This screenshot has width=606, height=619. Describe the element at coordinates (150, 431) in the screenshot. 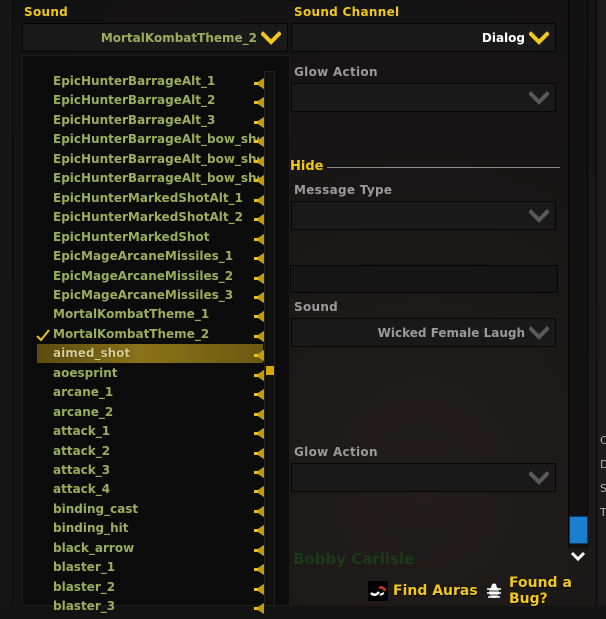

I see `sound-option: attack_1` at that location.